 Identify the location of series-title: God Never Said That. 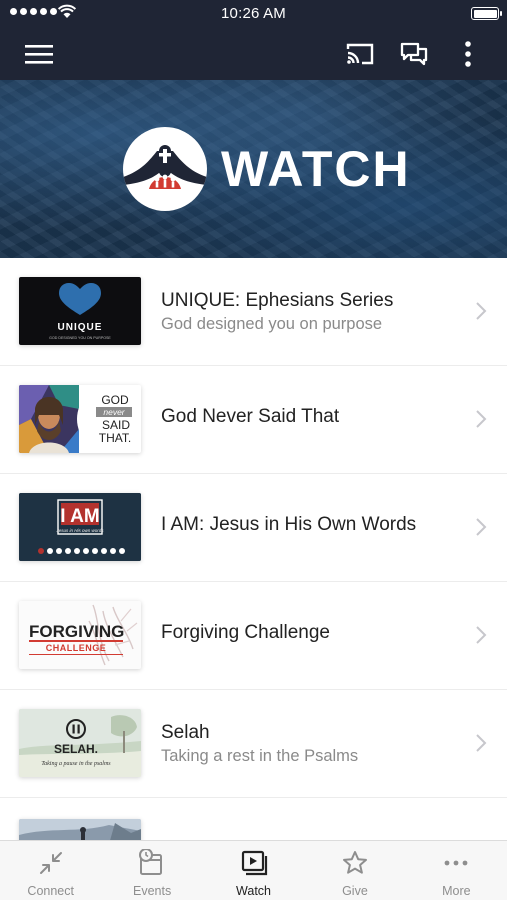
(250, 416).